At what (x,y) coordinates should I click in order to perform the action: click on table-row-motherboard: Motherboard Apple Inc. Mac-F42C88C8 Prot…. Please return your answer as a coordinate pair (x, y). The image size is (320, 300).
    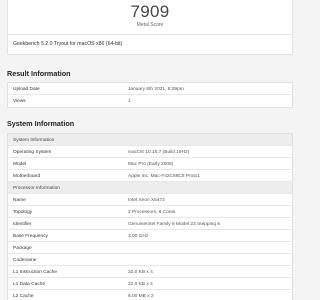
    Looking at the image, I should click on (150, 176).